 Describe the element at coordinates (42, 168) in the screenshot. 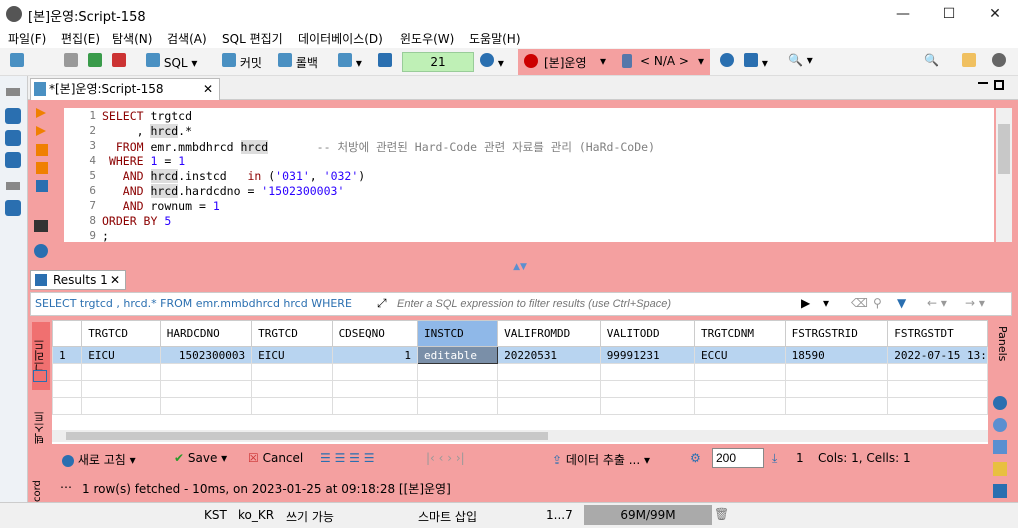

I see `execute-export-icon` at that location.